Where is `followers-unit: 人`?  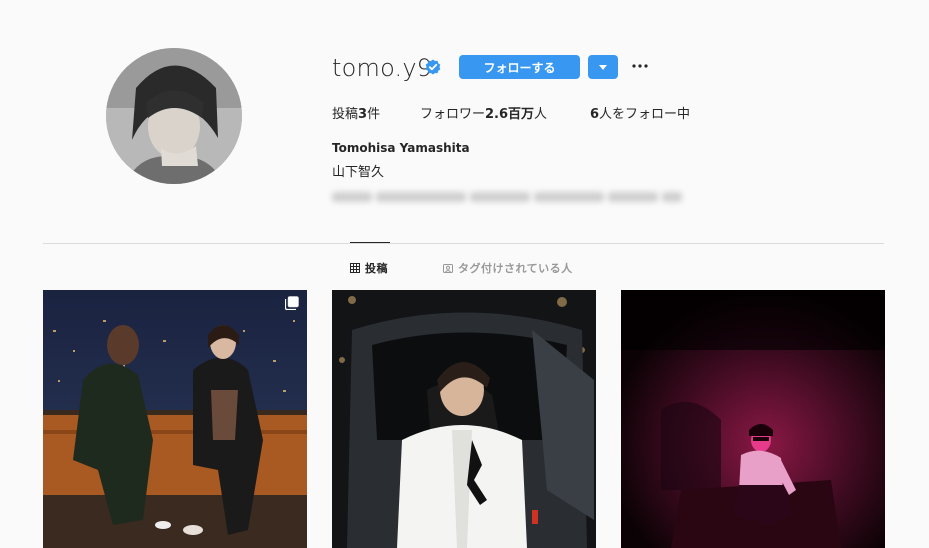 followers-unit: 人 is located at coordinates (541, 114).